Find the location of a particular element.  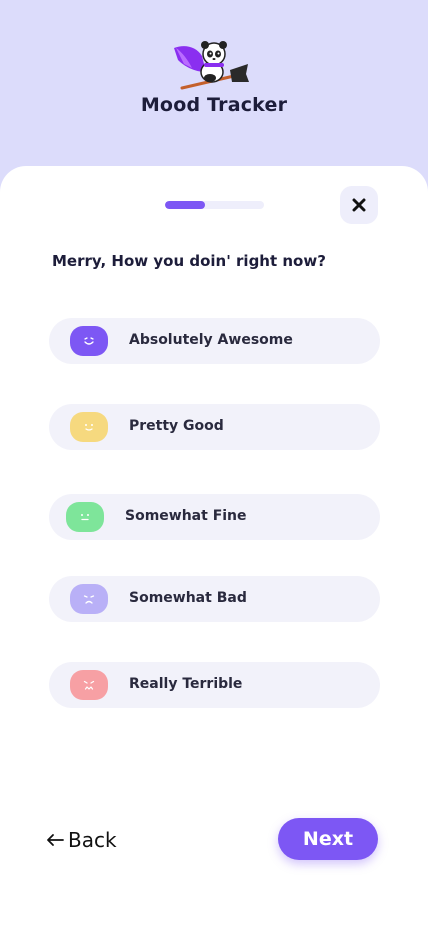

mood-option-somewhat-bad: Somewhat Bad is located at coordinates (214, 599).